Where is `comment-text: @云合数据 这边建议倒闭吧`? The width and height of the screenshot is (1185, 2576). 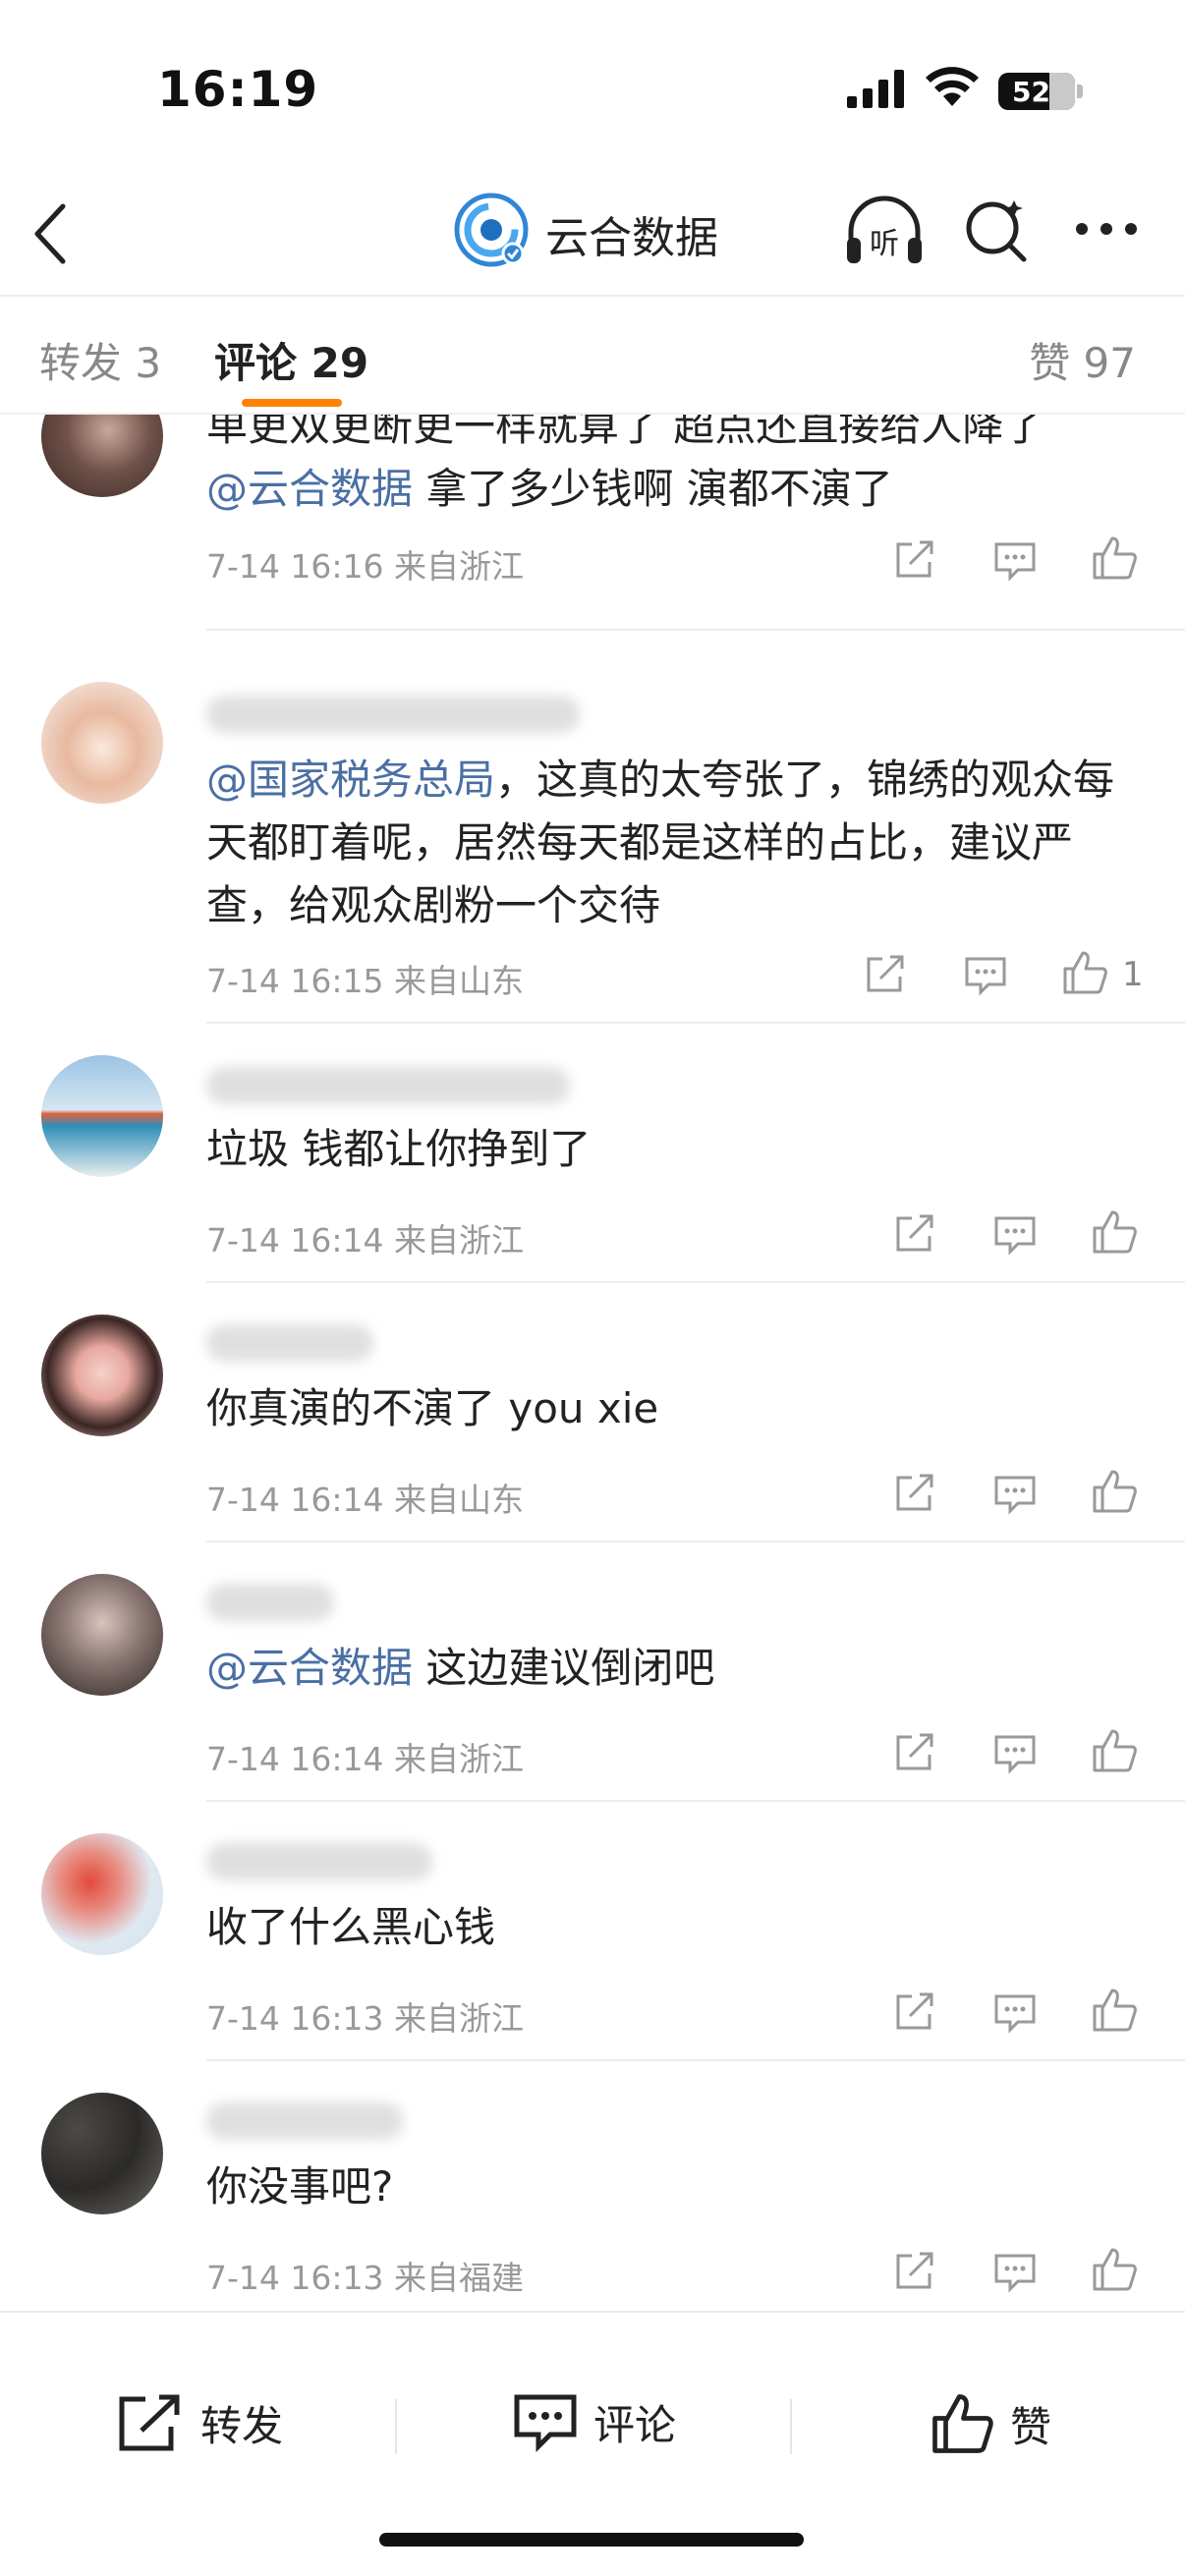 comment-text: @云合数据 这边建议倒闭吧 is located at coordinates (673, 1668).